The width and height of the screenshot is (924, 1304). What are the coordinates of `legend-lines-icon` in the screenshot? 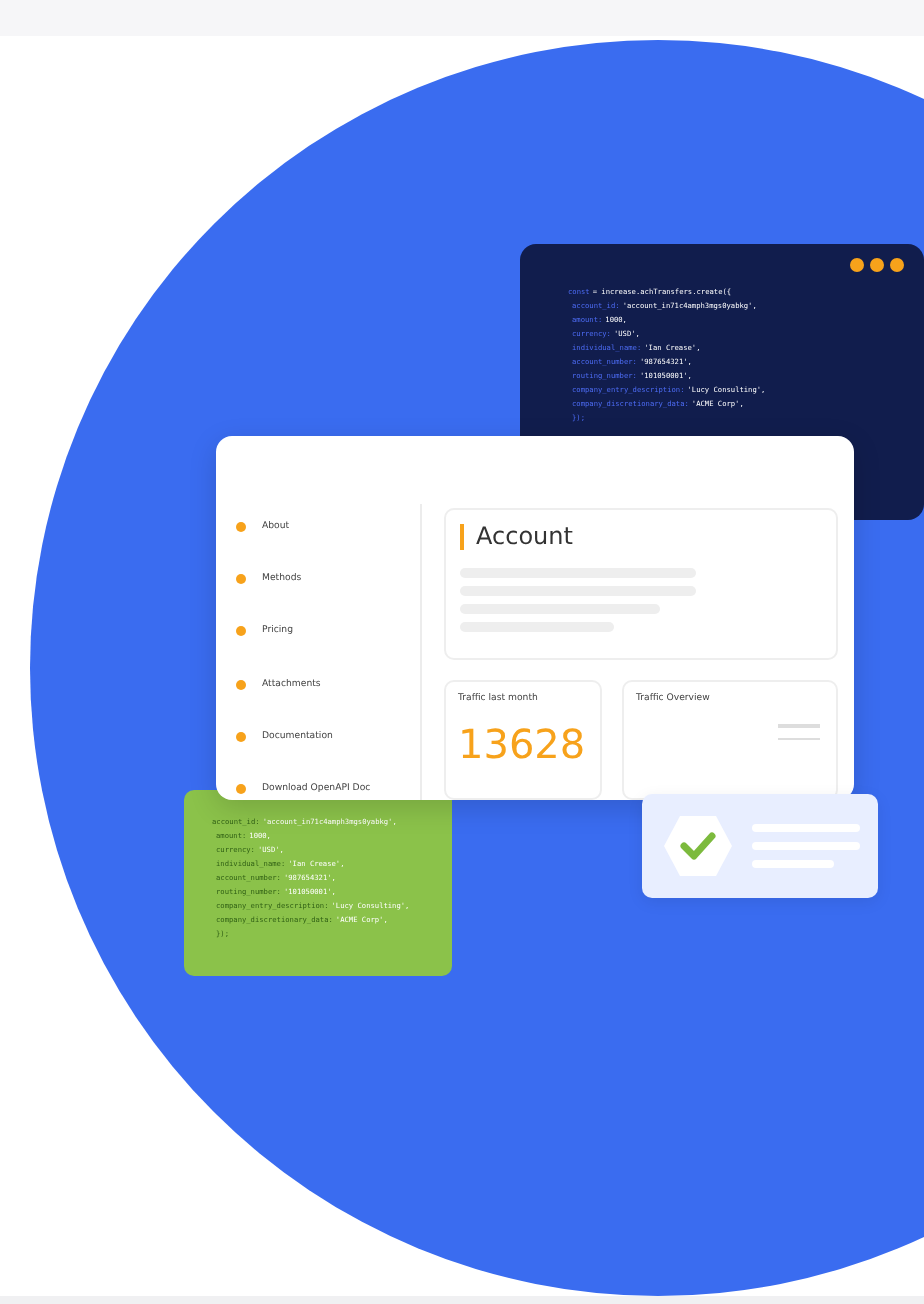 It's located at (799, 732).